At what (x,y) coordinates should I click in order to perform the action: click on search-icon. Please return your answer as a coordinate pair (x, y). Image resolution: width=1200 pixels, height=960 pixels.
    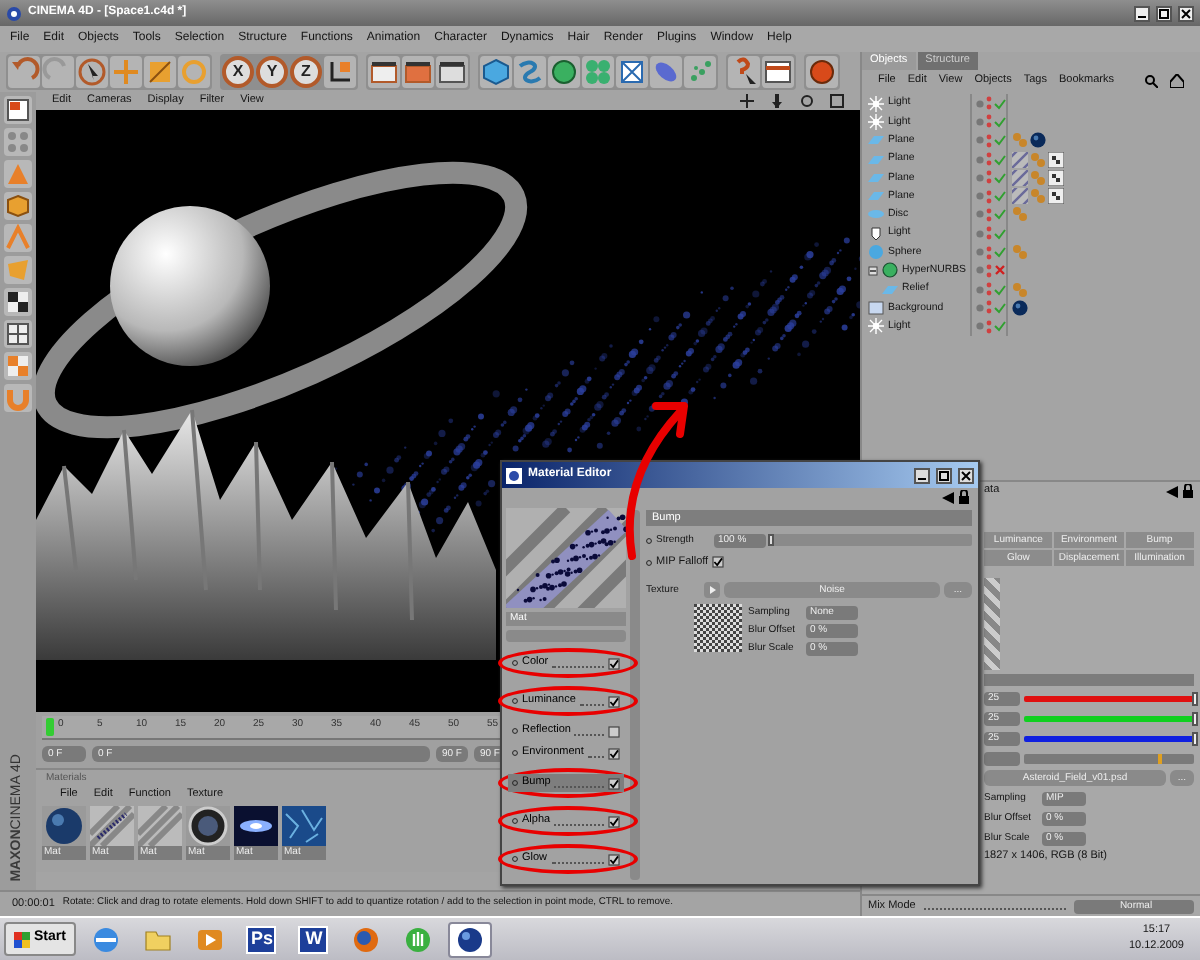
    Looking at the image, I should click on (1151, 80).